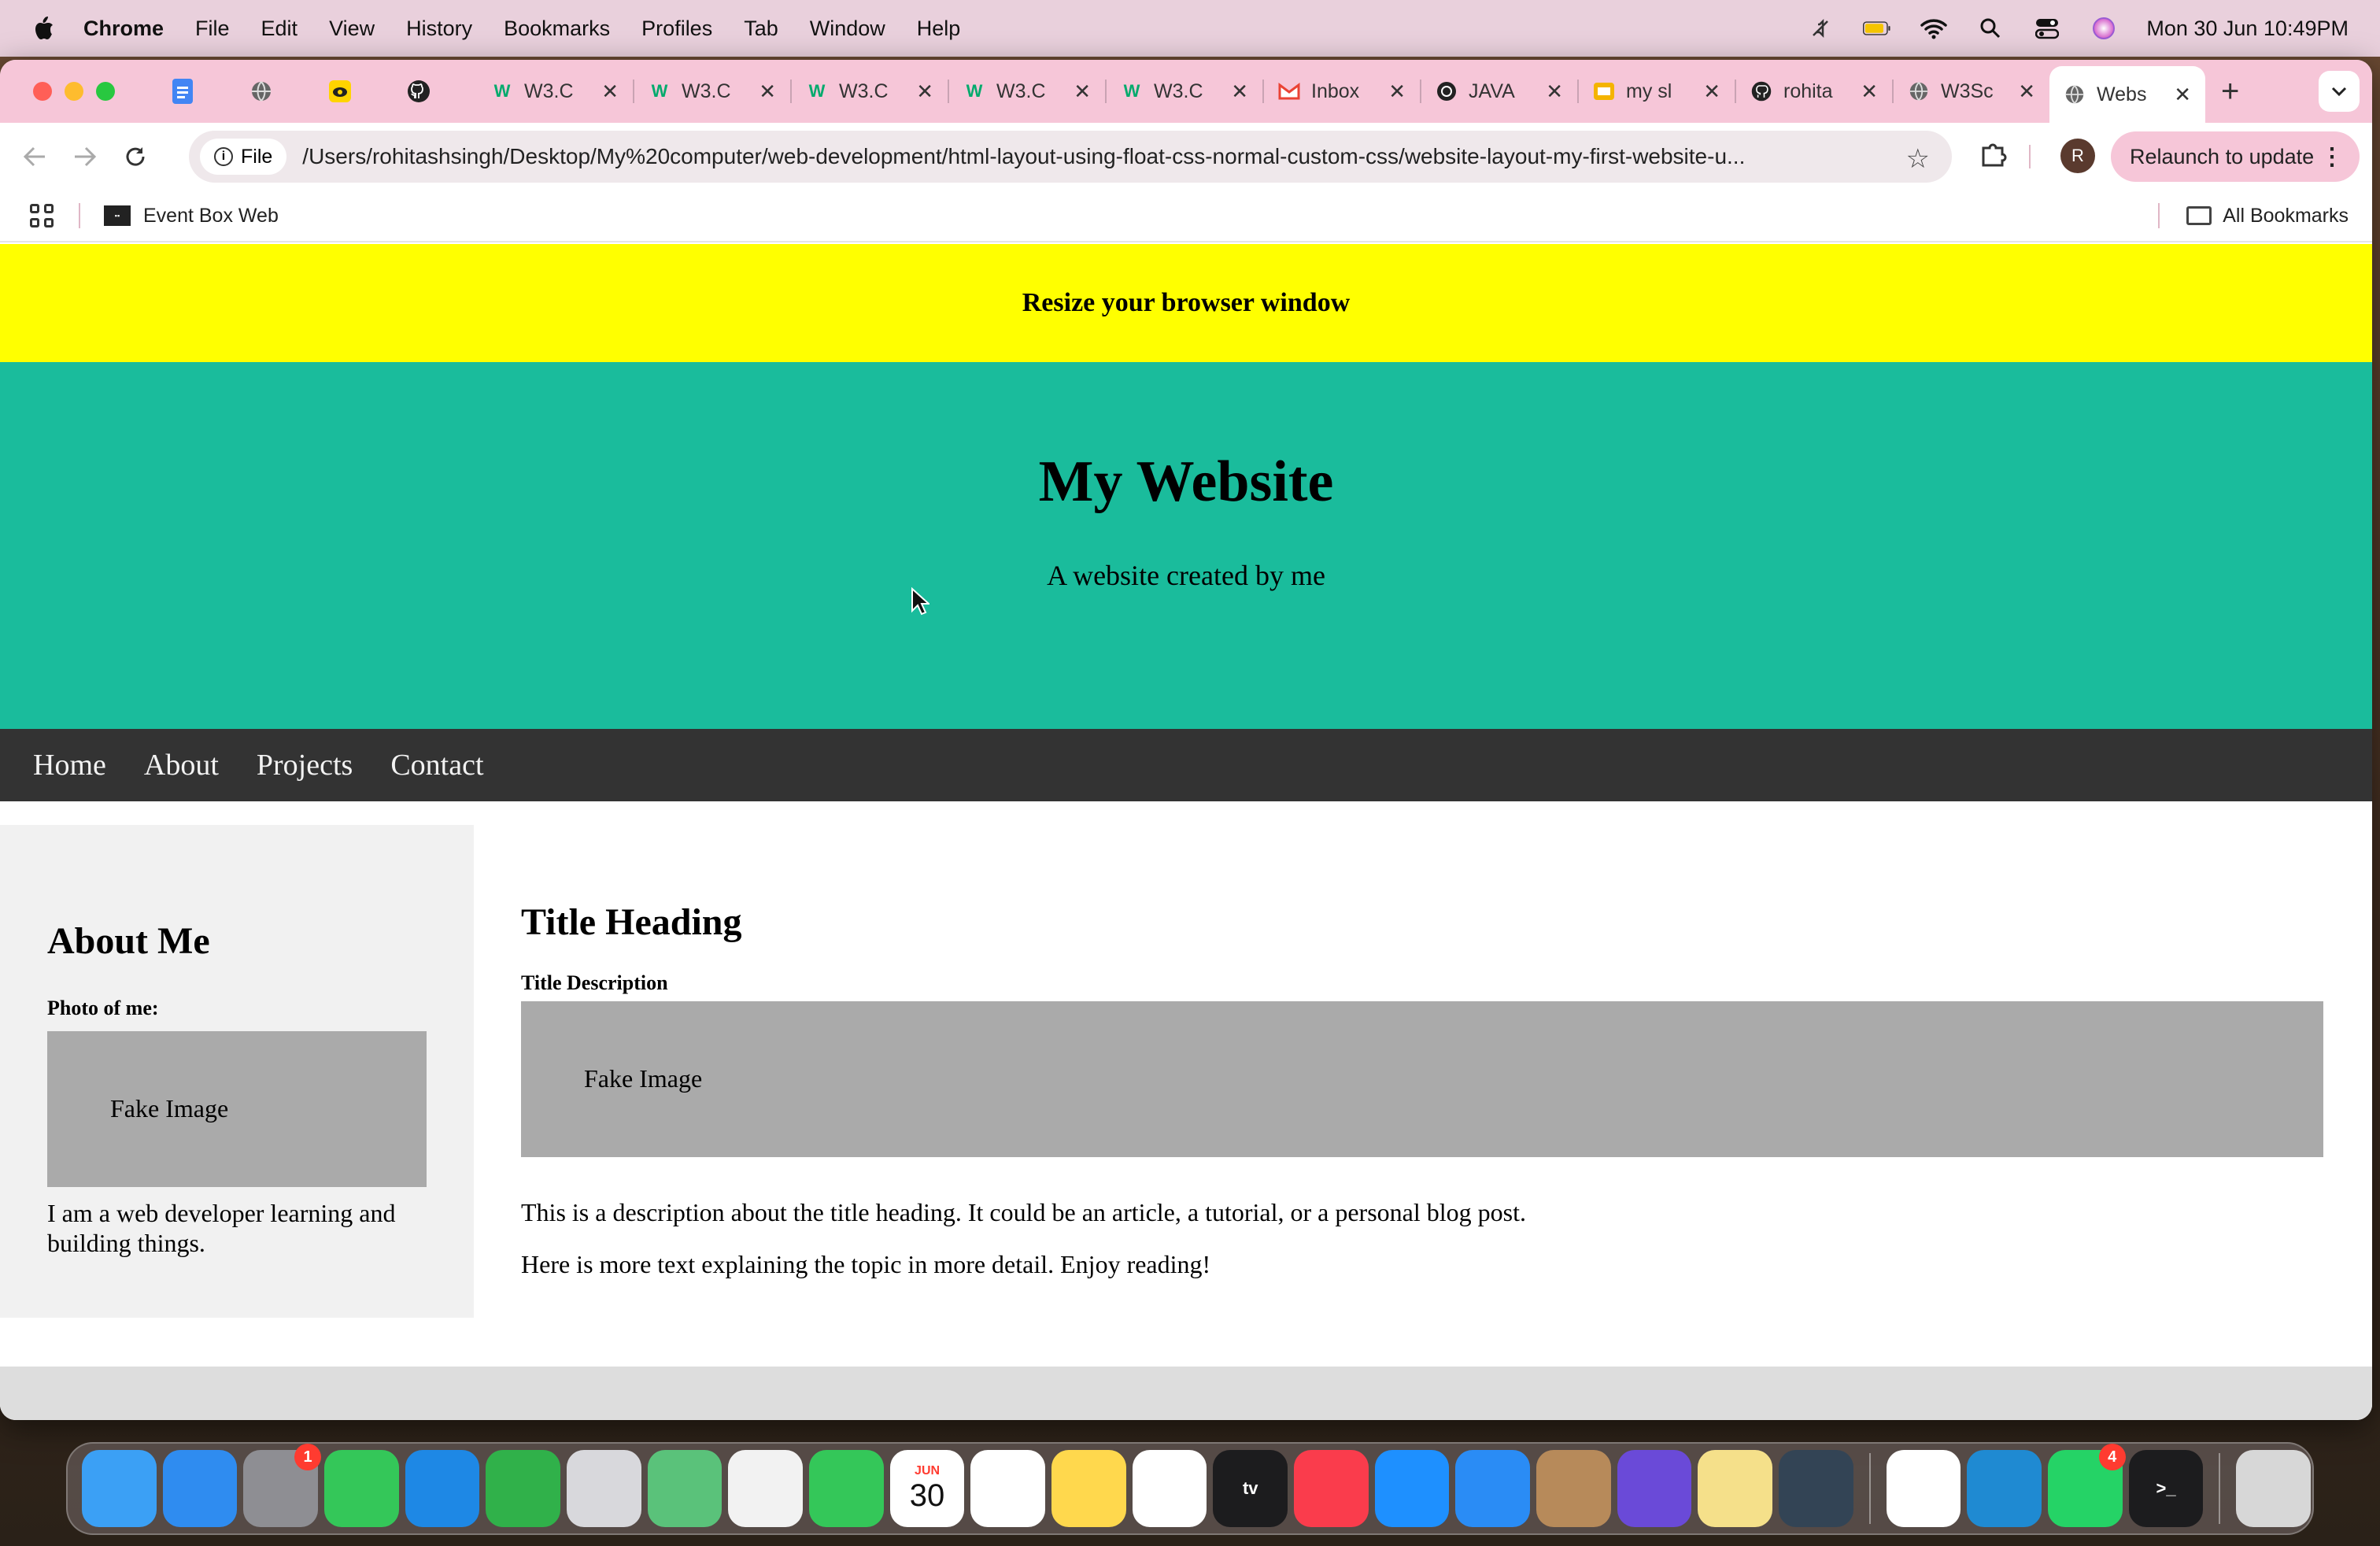 The width and height of the screenshot is (2380, 1546). Describe the element at coordinates (676, 29) in the screenshot. I see `menu-profiles: Profiles` at that location.